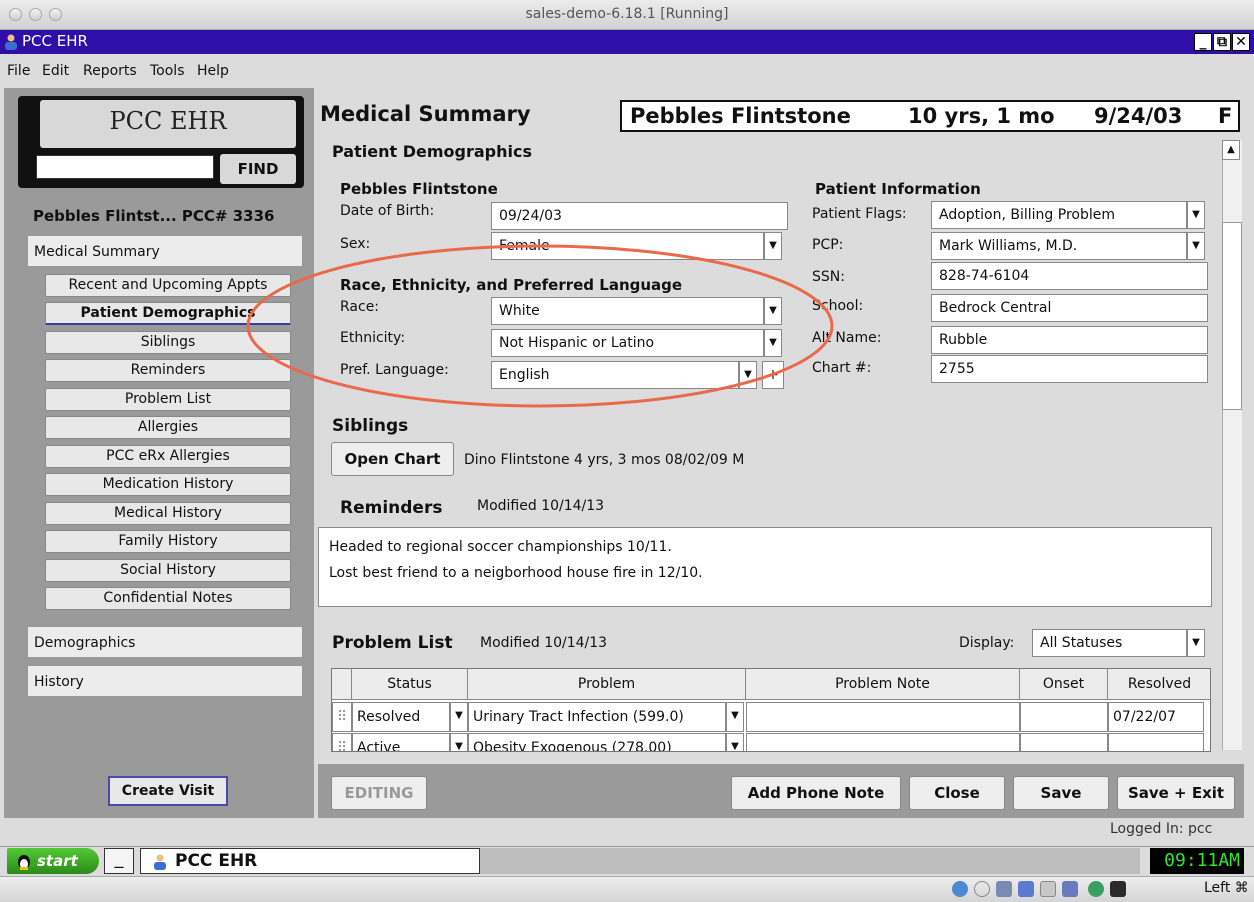 This screenshot has width=1254, height=902. I want to click on ssn-field: 828-74-6104, so click(1069, 276).